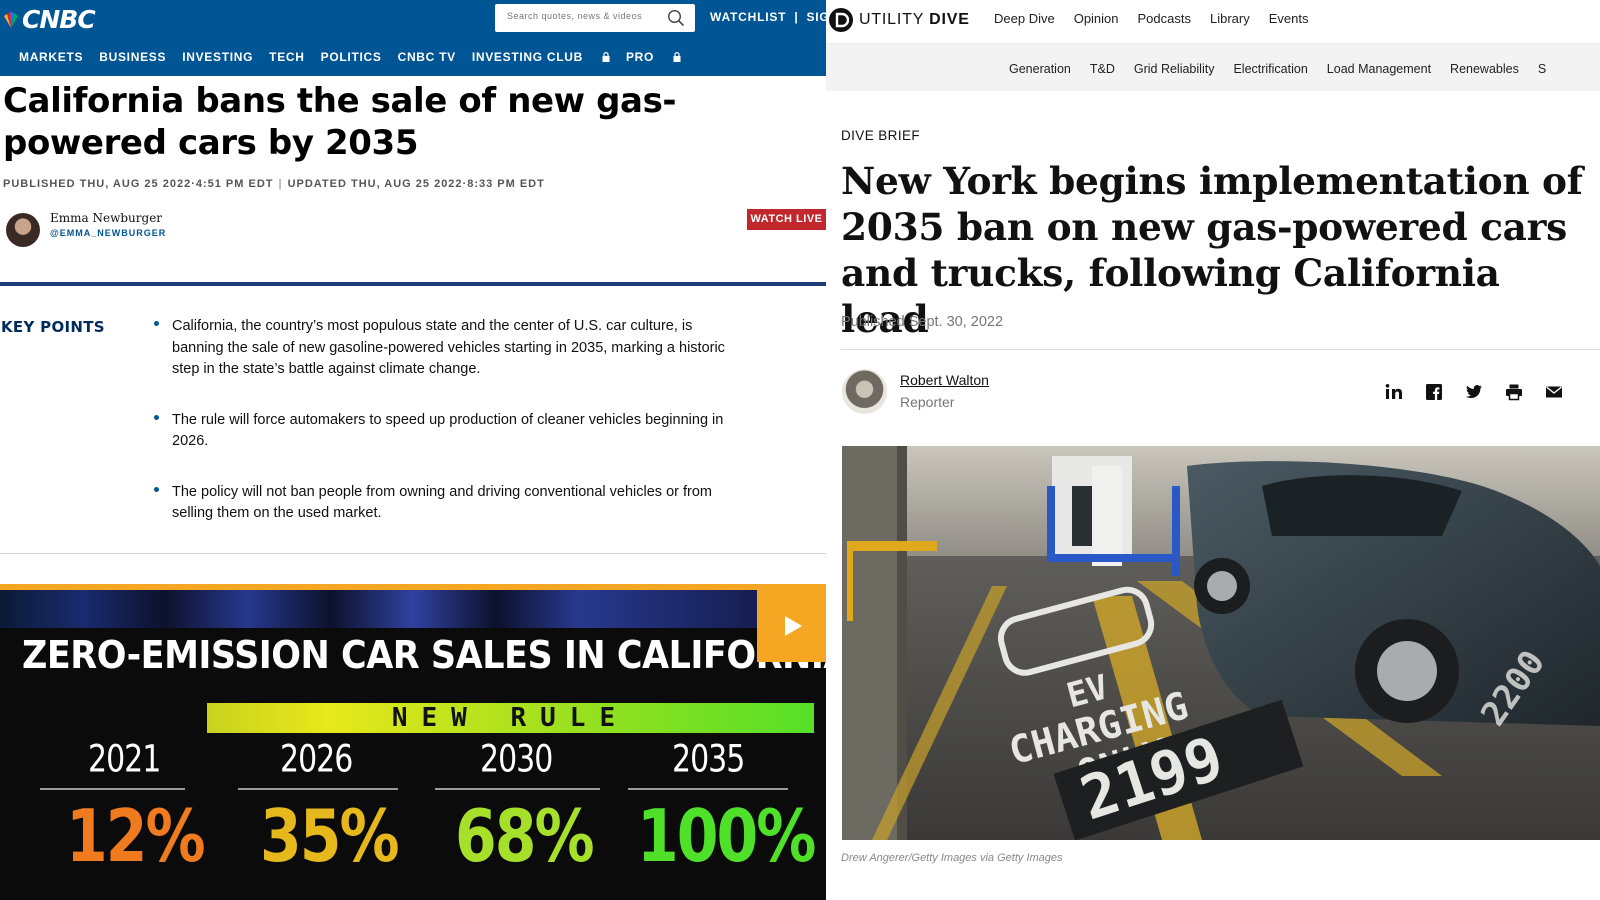 The width and height of the screenshot is (1600, 900). I want to click on article-kicker: DIVE BRIEF, so click(881, 135).